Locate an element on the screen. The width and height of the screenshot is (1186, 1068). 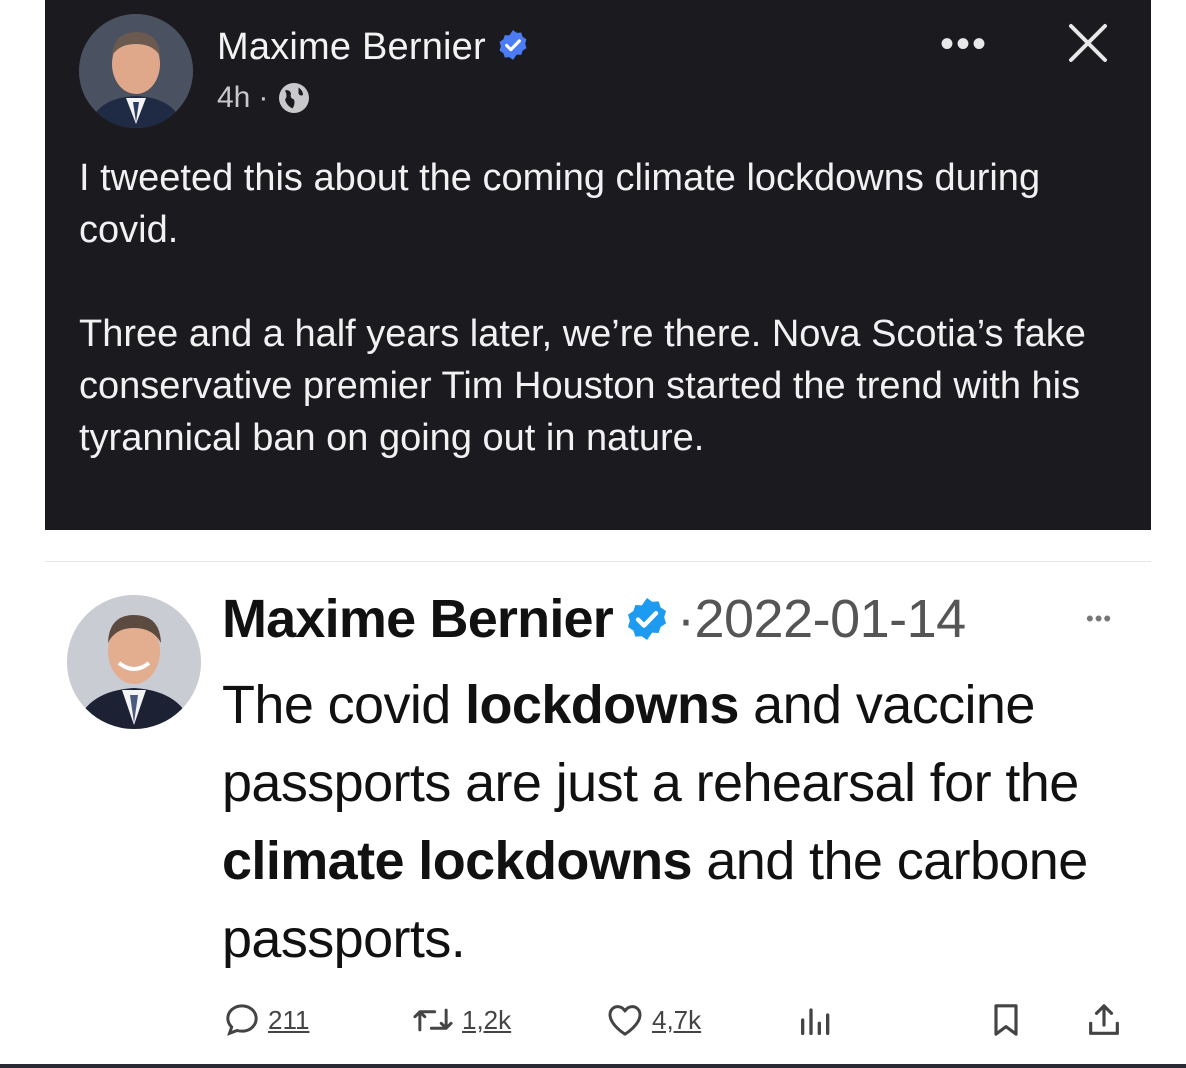
bookmark-button is located at coordinates (1006, 1020).